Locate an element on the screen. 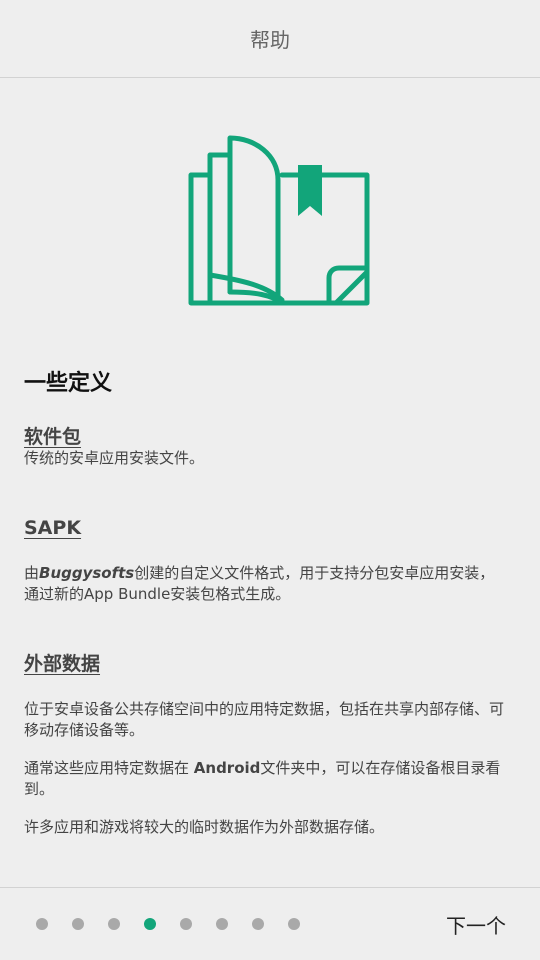 This screenshot has width=540, height=960. page-dot-active is located at coordinates (150, 924).